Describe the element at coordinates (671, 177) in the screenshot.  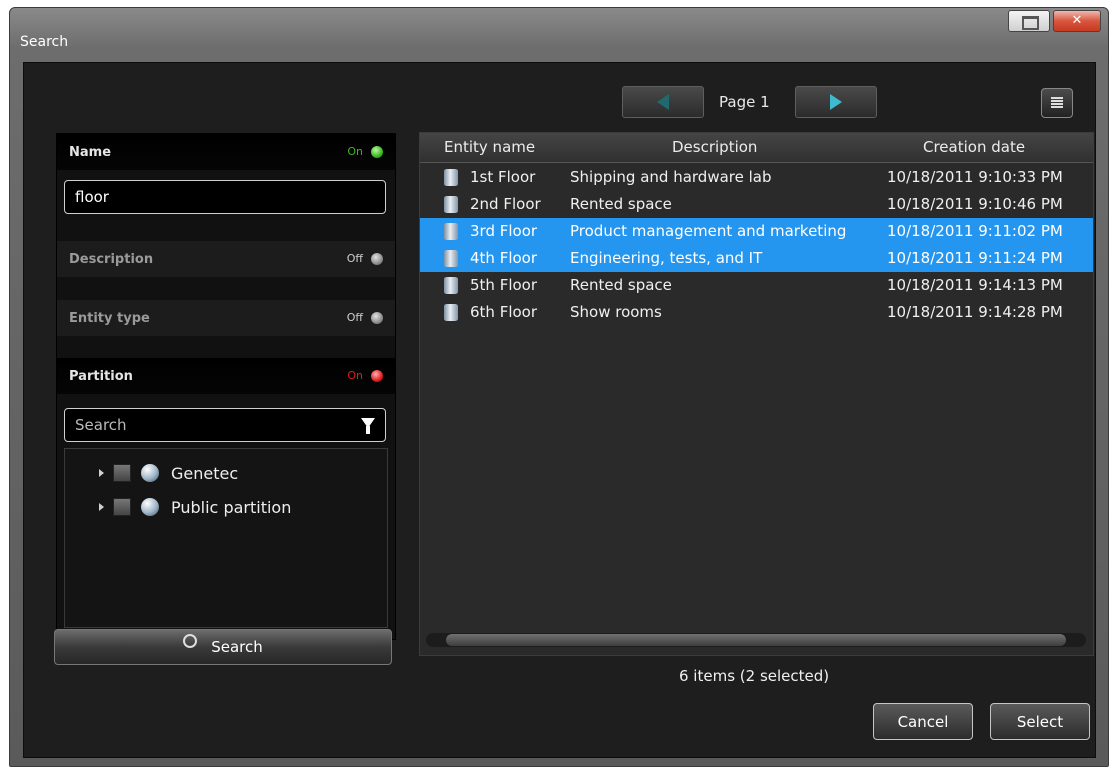
I see `cell-description: Shipping and hardware lab` at that location.